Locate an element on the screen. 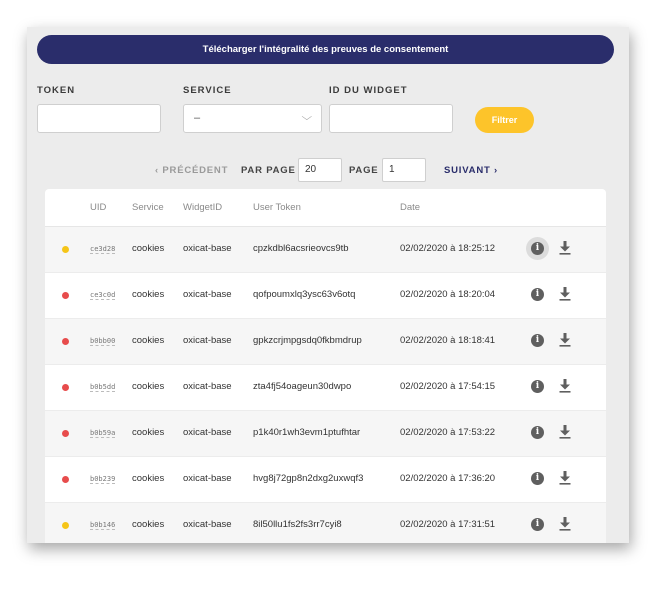  uid-cell: b0b146 is located at coordinates (103, 525).